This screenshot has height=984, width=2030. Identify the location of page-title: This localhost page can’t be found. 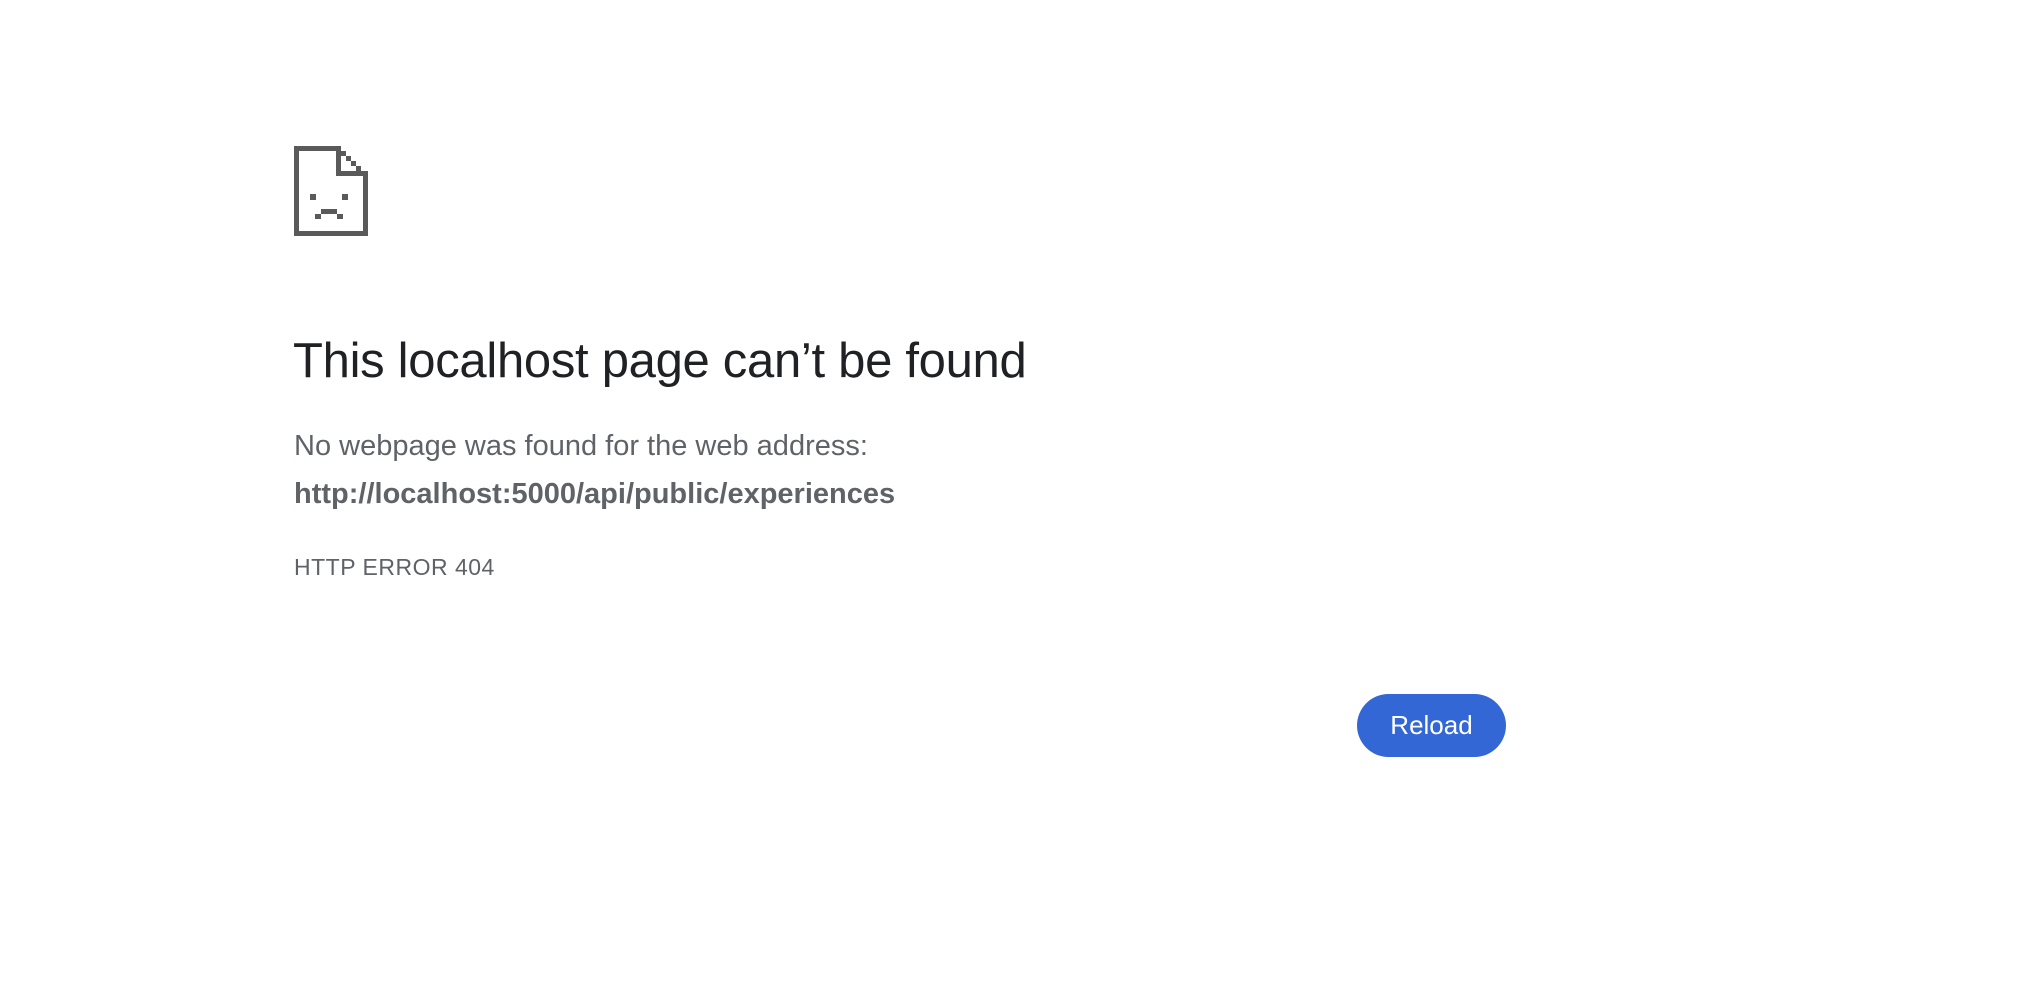
(660, 361).